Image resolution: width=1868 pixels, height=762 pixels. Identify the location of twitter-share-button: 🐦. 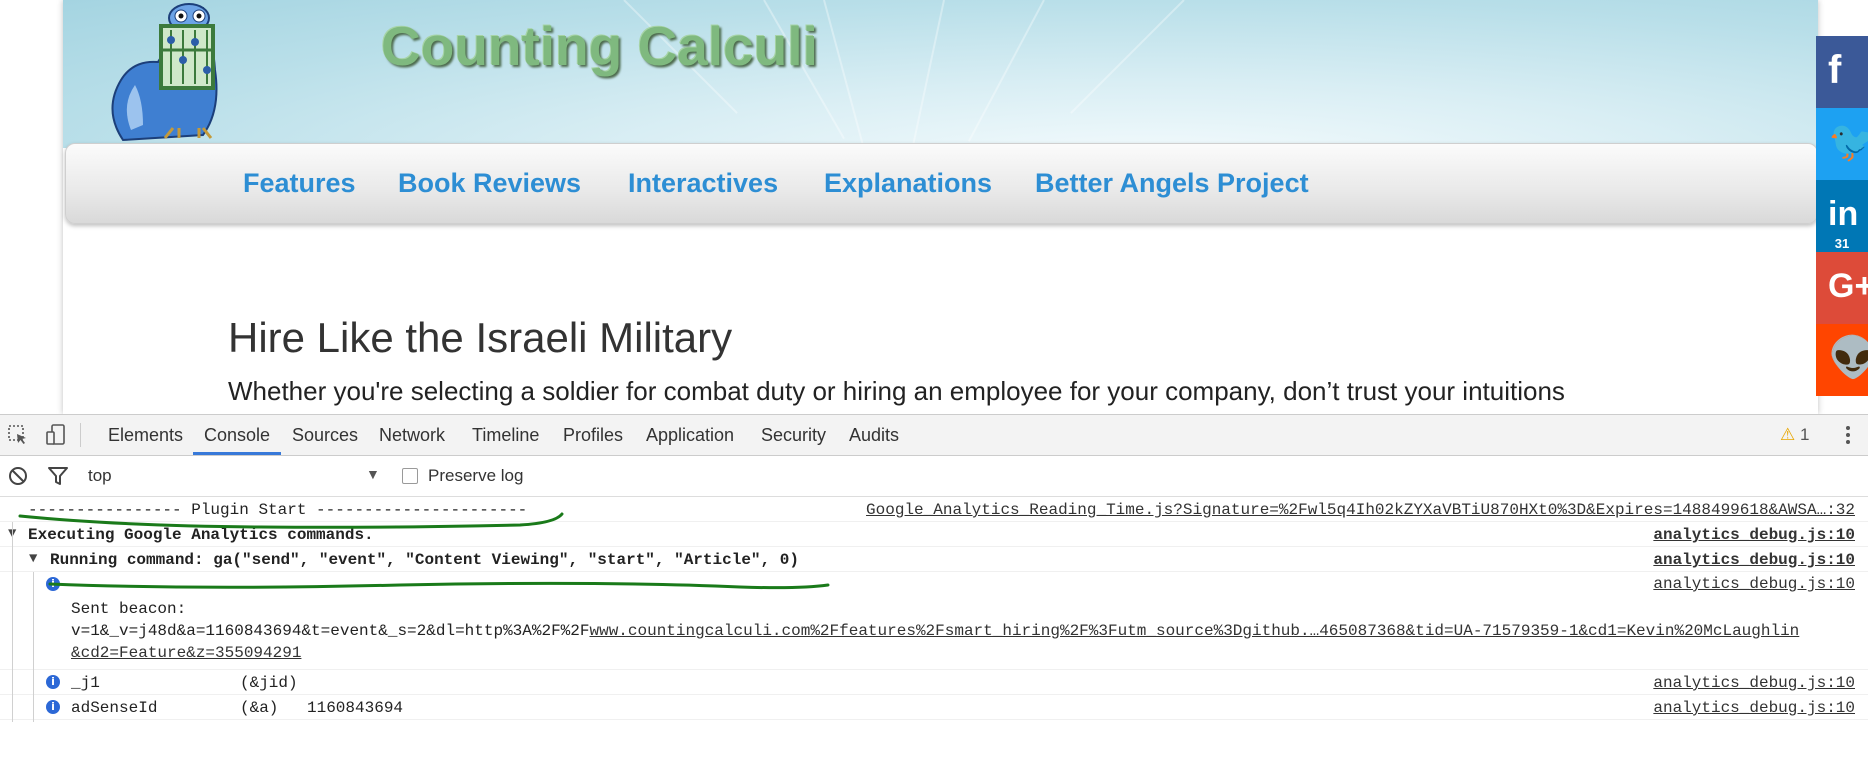
(1842, 144).